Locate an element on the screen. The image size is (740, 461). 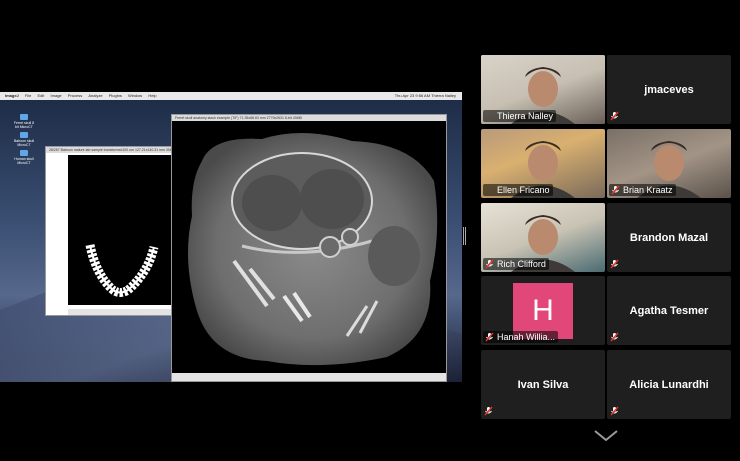
menu-image: Image is located at coordinates (56, 95).